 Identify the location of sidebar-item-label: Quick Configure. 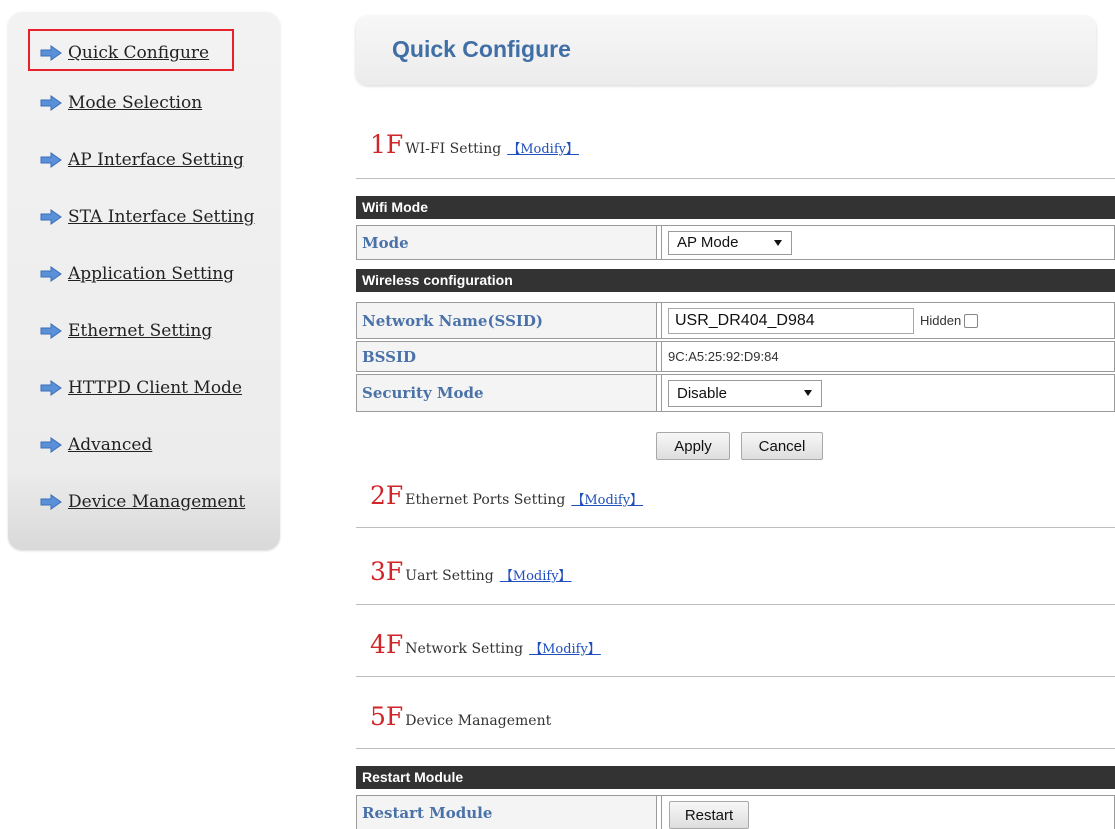
(139, 53).